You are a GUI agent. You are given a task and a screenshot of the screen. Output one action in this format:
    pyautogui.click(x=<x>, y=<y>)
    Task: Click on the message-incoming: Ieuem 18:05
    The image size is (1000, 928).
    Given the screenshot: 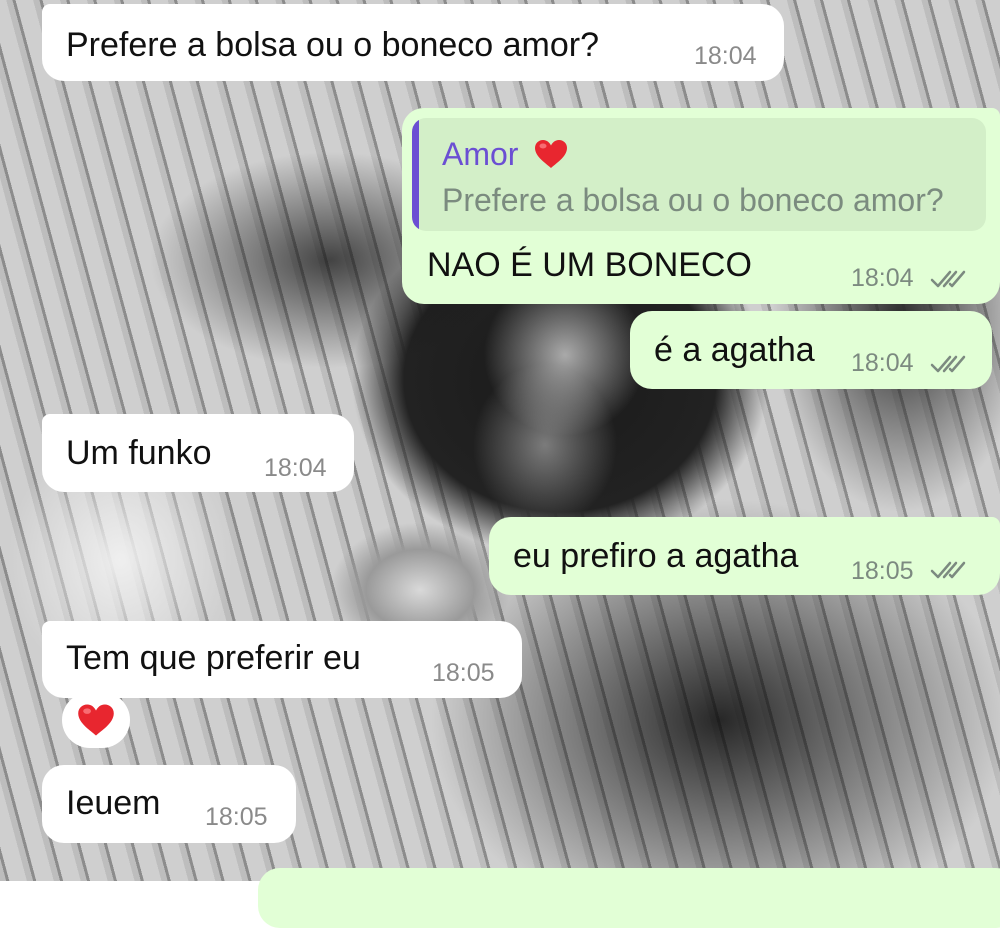 What is the action you would take?
    pyautogui.click(x=169, y=804)
    